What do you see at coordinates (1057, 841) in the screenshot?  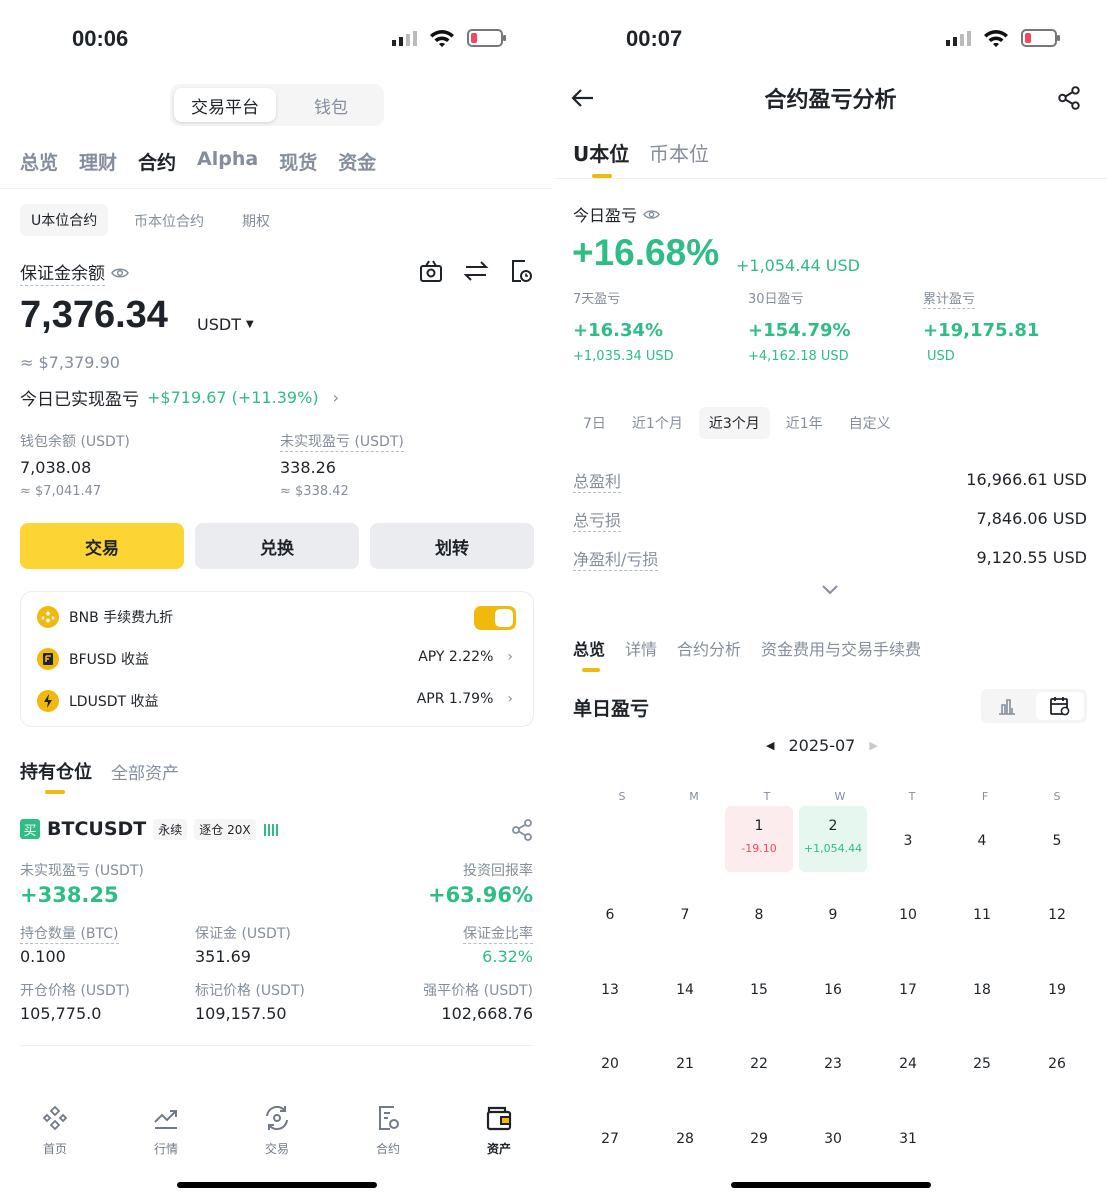 I see `calendar-day: 5` at bounding box center [1057, 841].